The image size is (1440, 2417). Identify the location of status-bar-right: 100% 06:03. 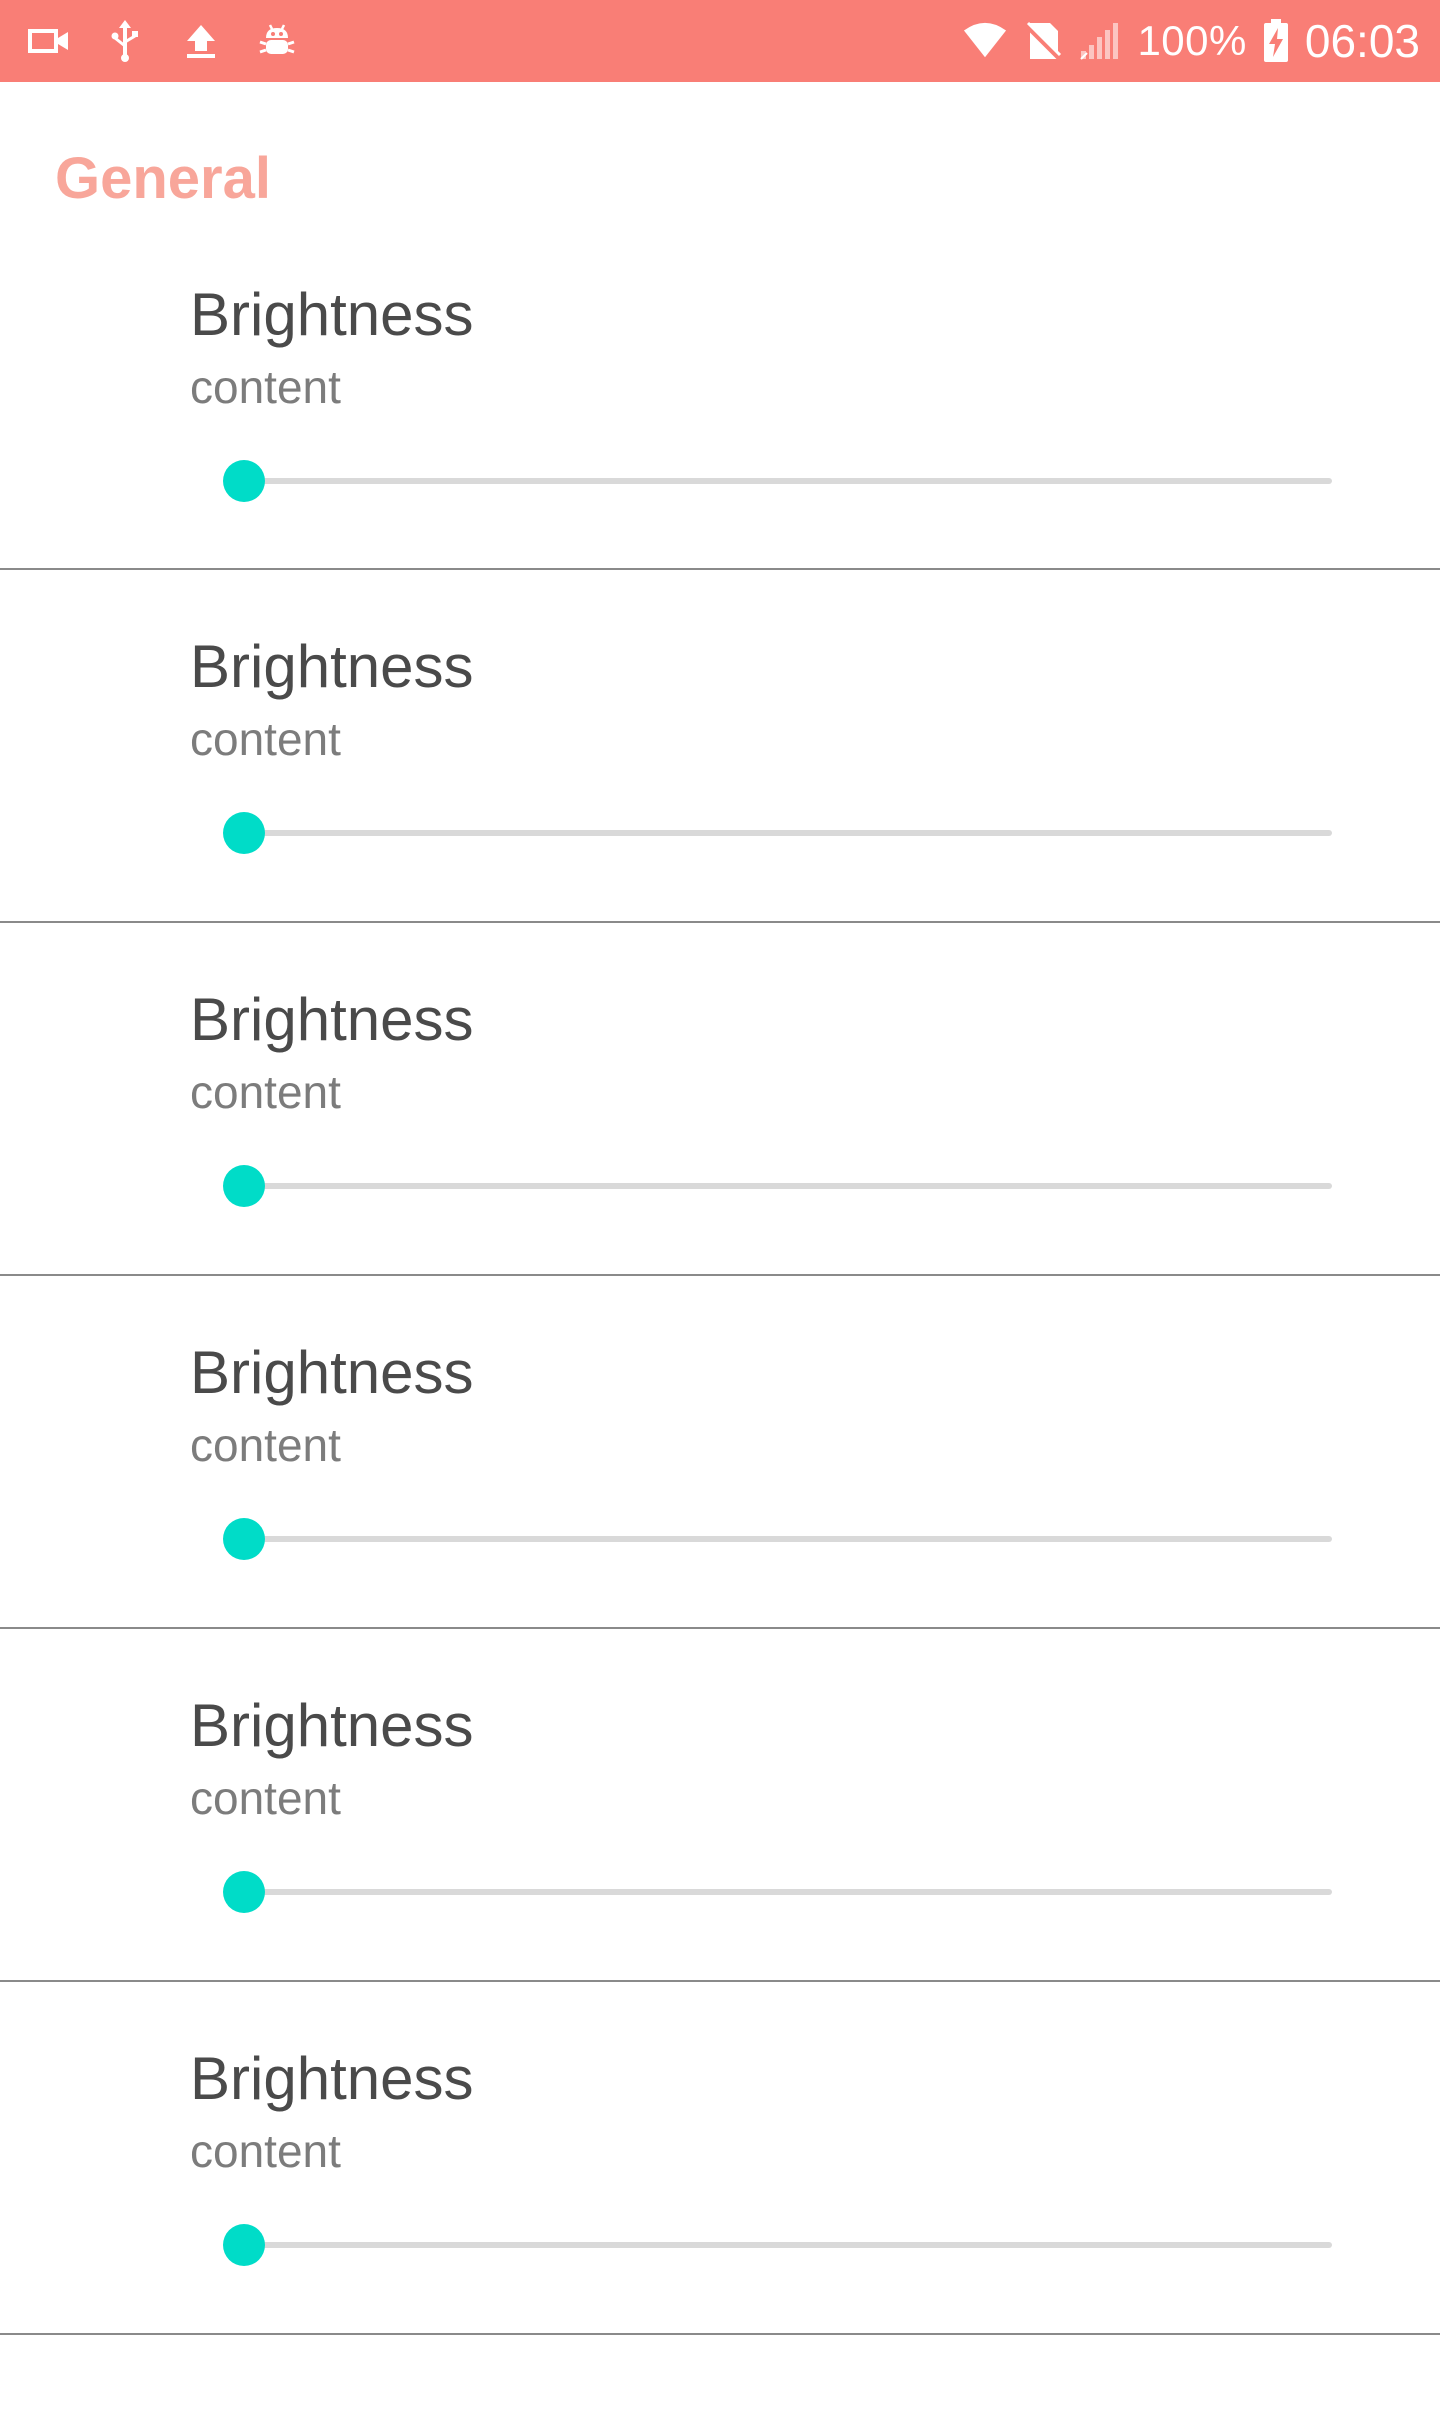
(1191, 41).